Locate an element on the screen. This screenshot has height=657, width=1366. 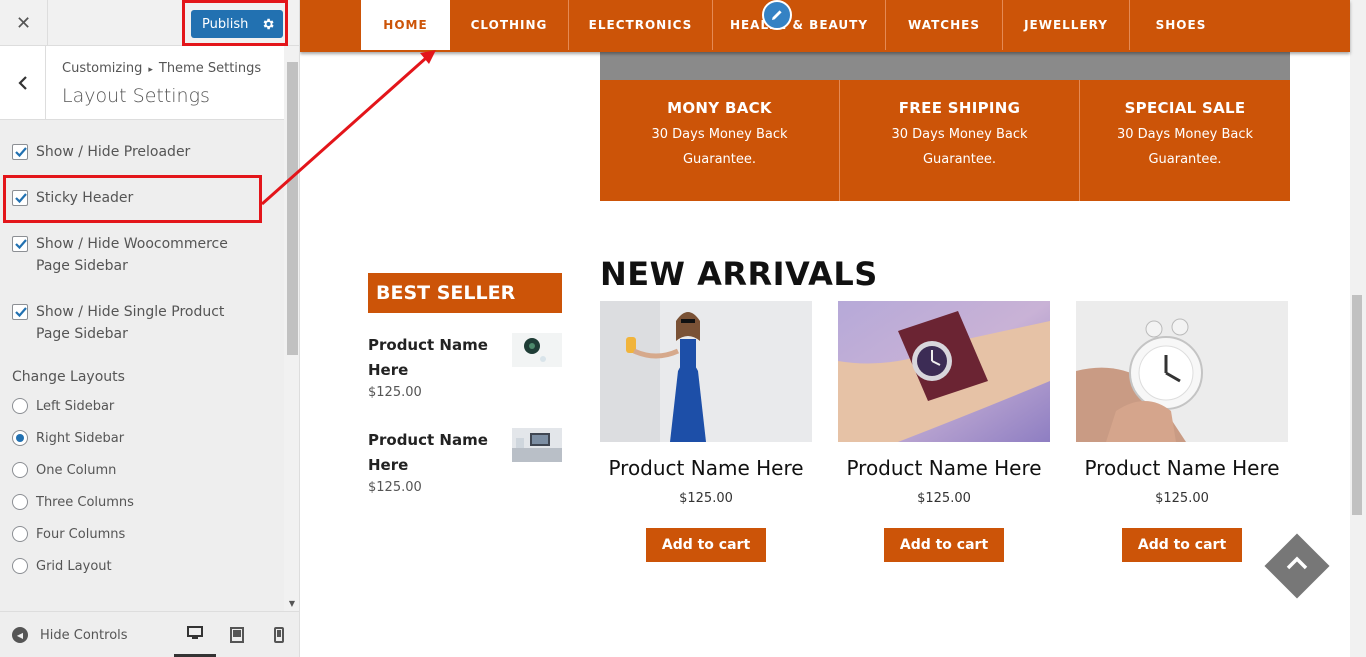
desktop-preview-button is located at coordinates (195, 634).